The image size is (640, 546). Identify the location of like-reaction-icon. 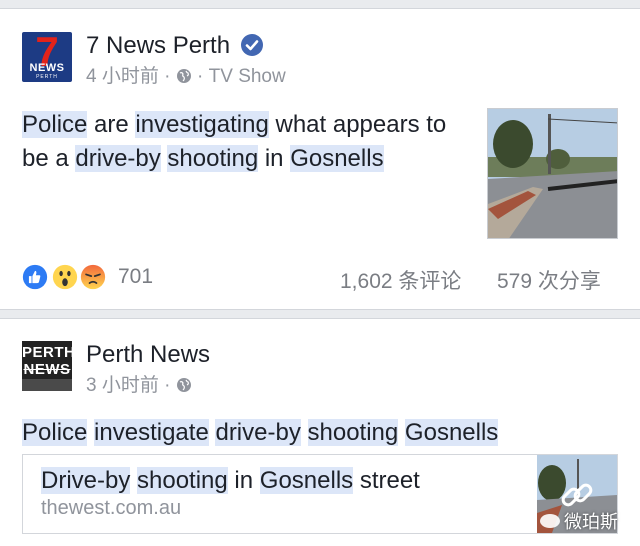
(35, 277).